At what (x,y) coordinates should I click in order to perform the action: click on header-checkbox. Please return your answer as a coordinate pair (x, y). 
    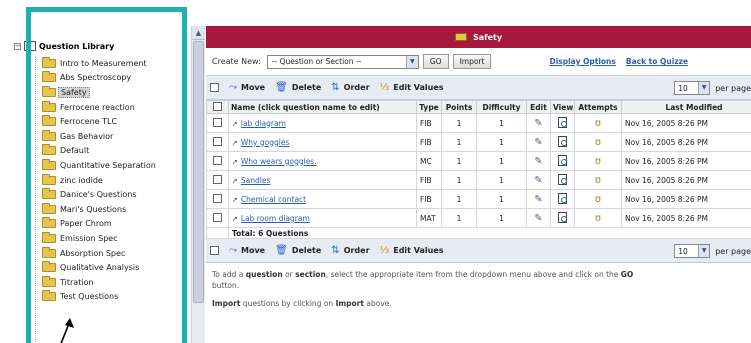
    Looking at the image, I should click on (217, 106).